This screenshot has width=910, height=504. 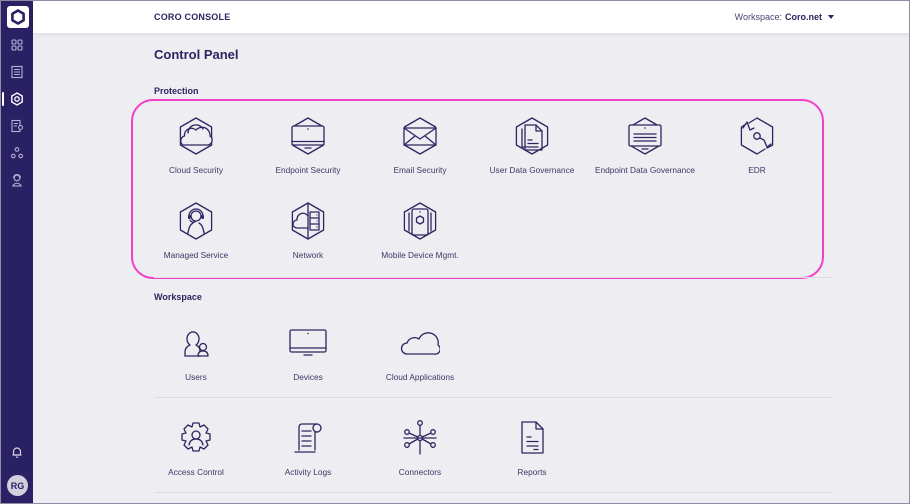 I want to click on tile-label: Endpoint Data Governance, so click(x=645, y=170).